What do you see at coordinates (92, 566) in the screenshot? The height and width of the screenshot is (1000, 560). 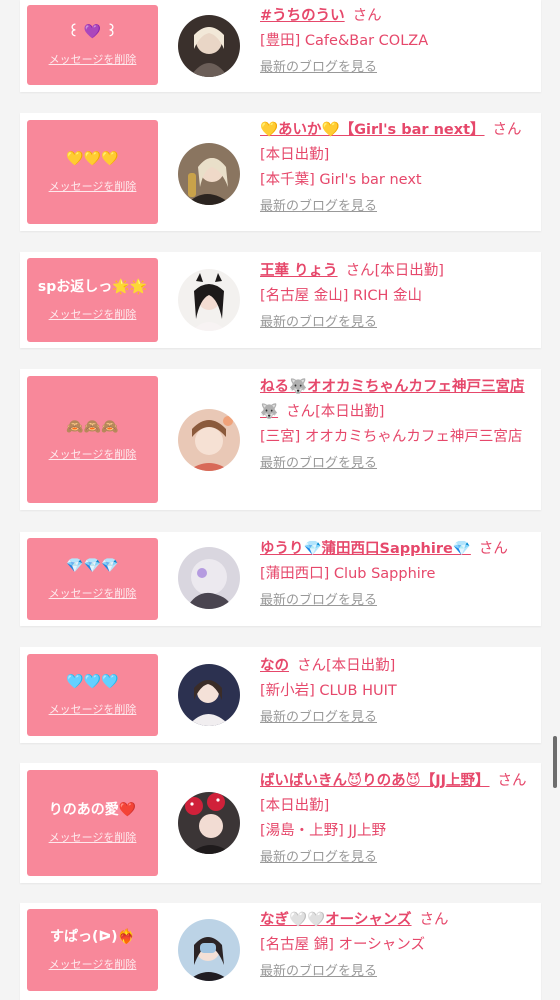 I see `message-text: 💎💎💎` at bounding box center [92, 566].